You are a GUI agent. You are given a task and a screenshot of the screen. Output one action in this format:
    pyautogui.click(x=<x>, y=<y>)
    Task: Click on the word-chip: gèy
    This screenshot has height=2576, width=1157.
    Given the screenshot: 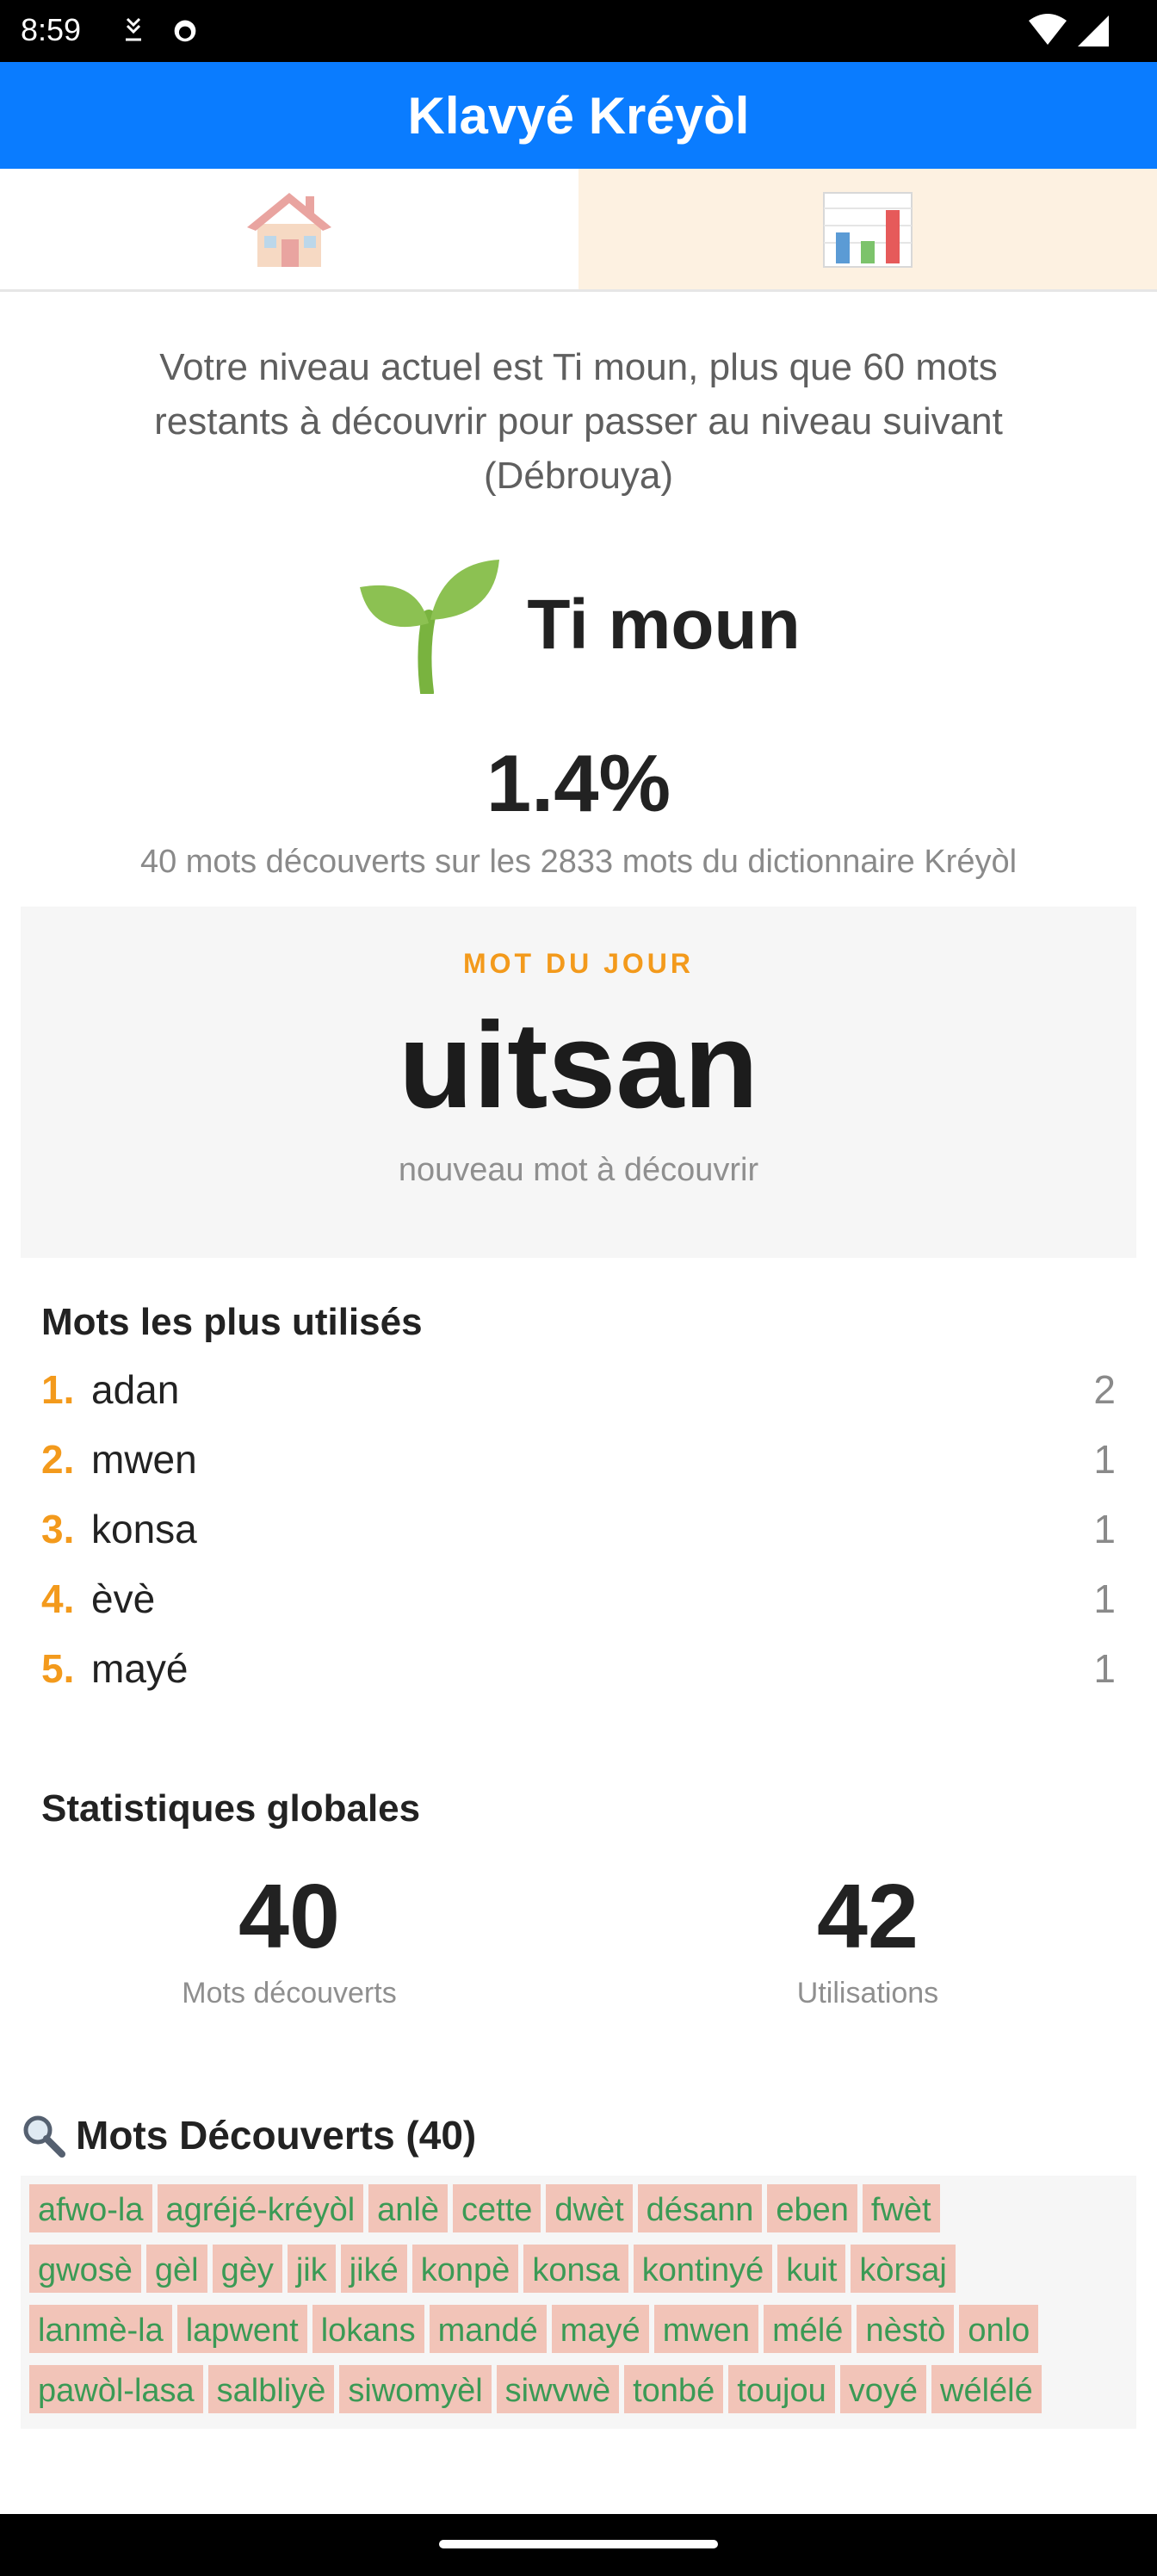 What is the action you would take?
    pyautogui.click(x=247, y=2269)
    